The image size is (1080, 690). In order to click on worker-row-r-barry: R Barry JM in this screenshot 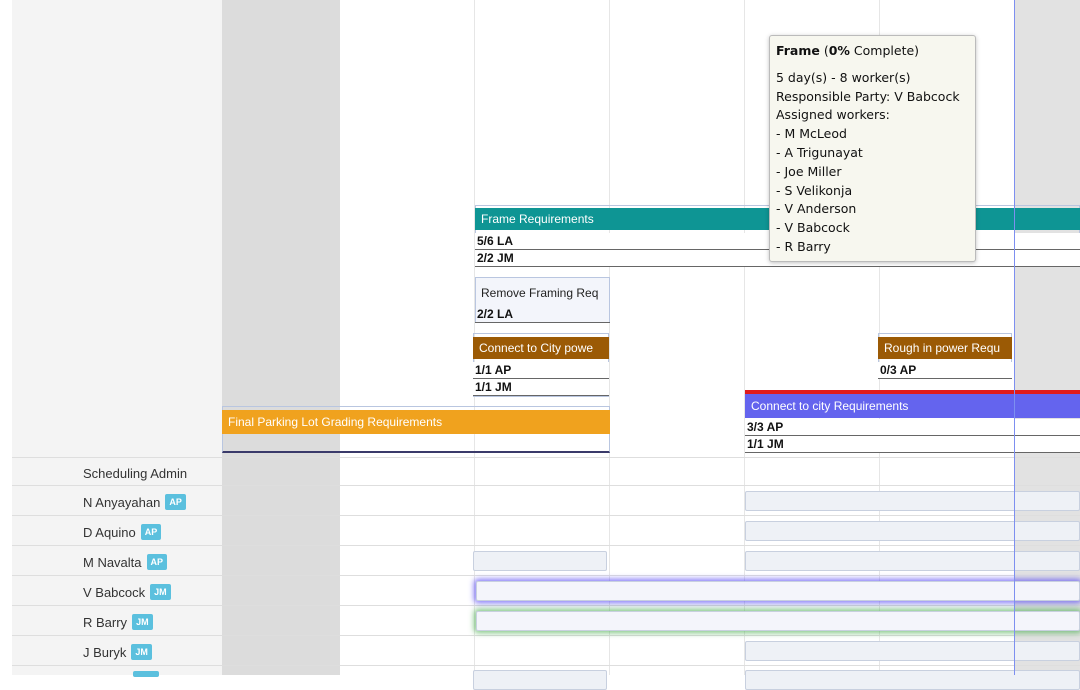, I will do `click(117, 622)`.